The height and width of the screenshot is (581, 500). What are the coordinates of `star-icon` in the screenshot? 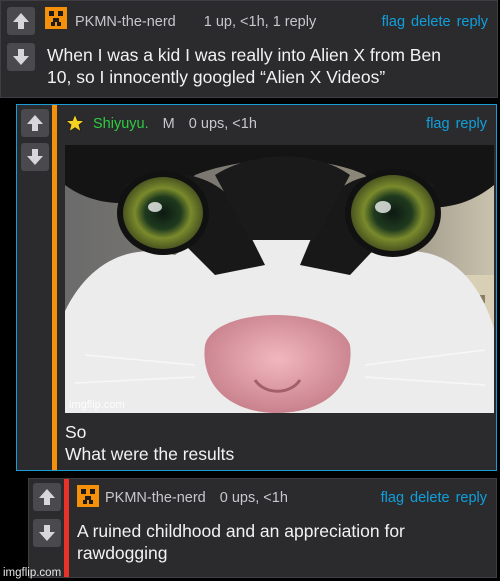 It's located at (75, 123).